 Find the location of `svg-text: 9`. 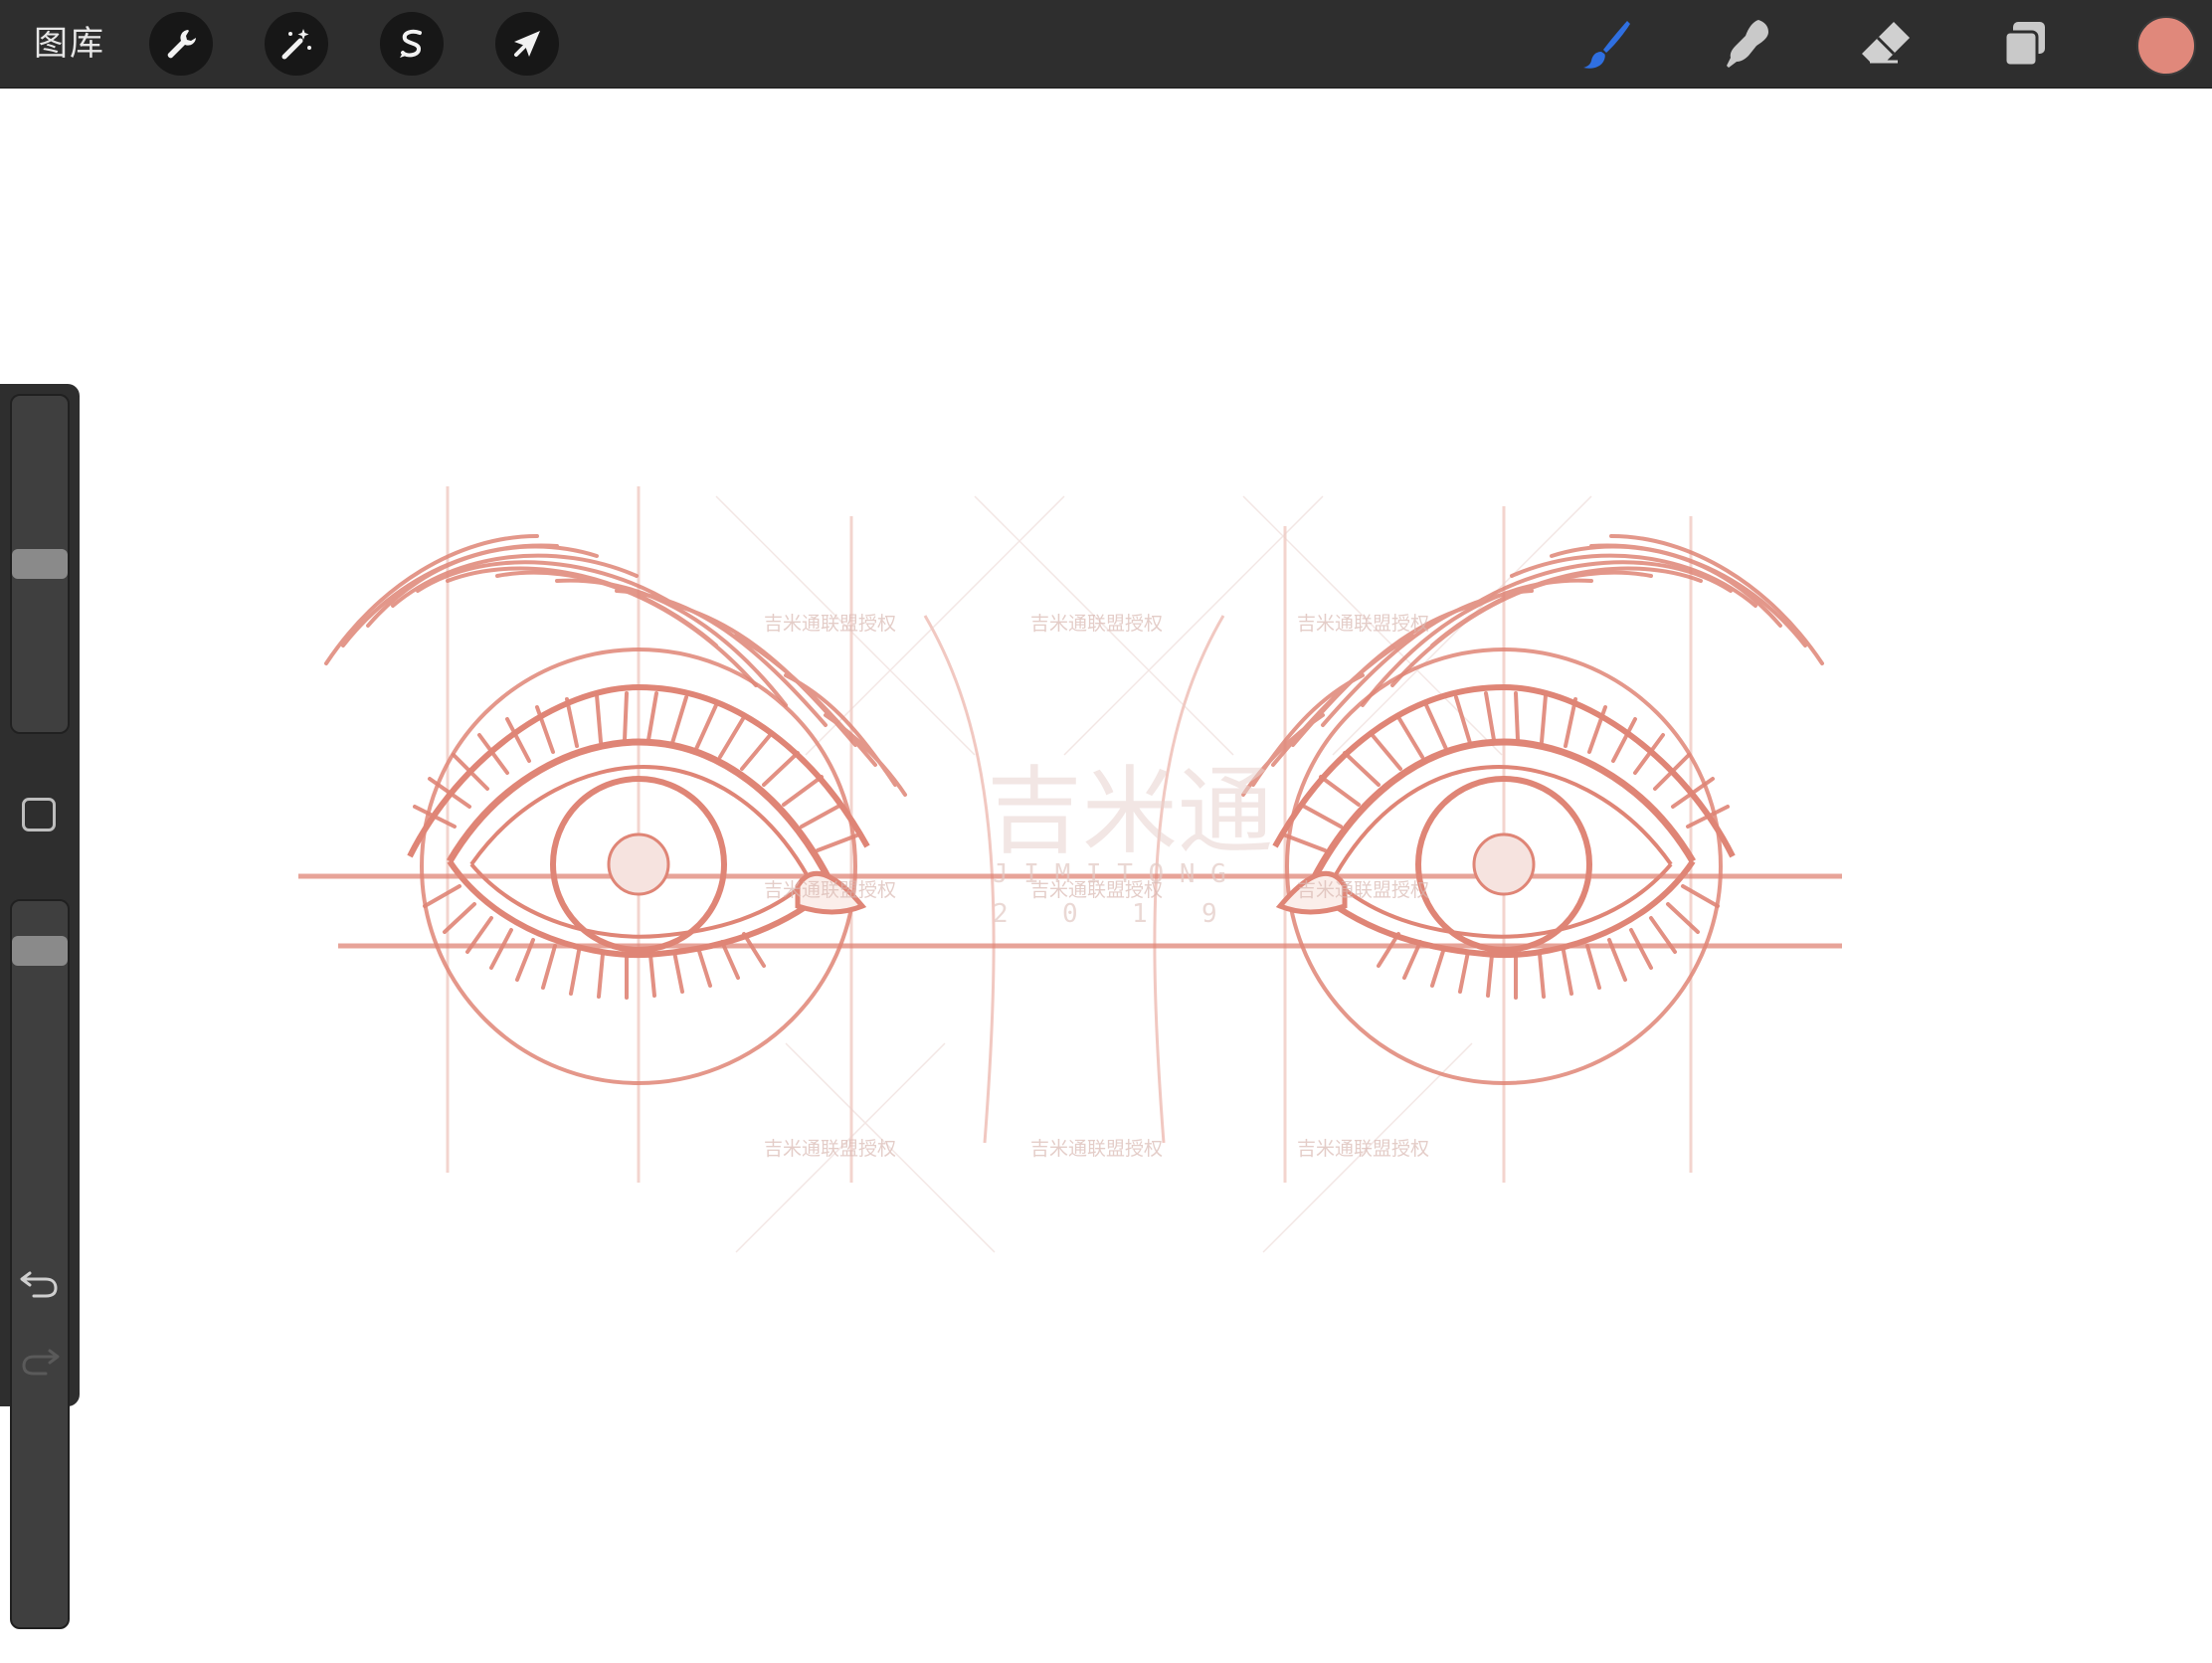

svg-text: 9 is located at coordinates (1209, 914).